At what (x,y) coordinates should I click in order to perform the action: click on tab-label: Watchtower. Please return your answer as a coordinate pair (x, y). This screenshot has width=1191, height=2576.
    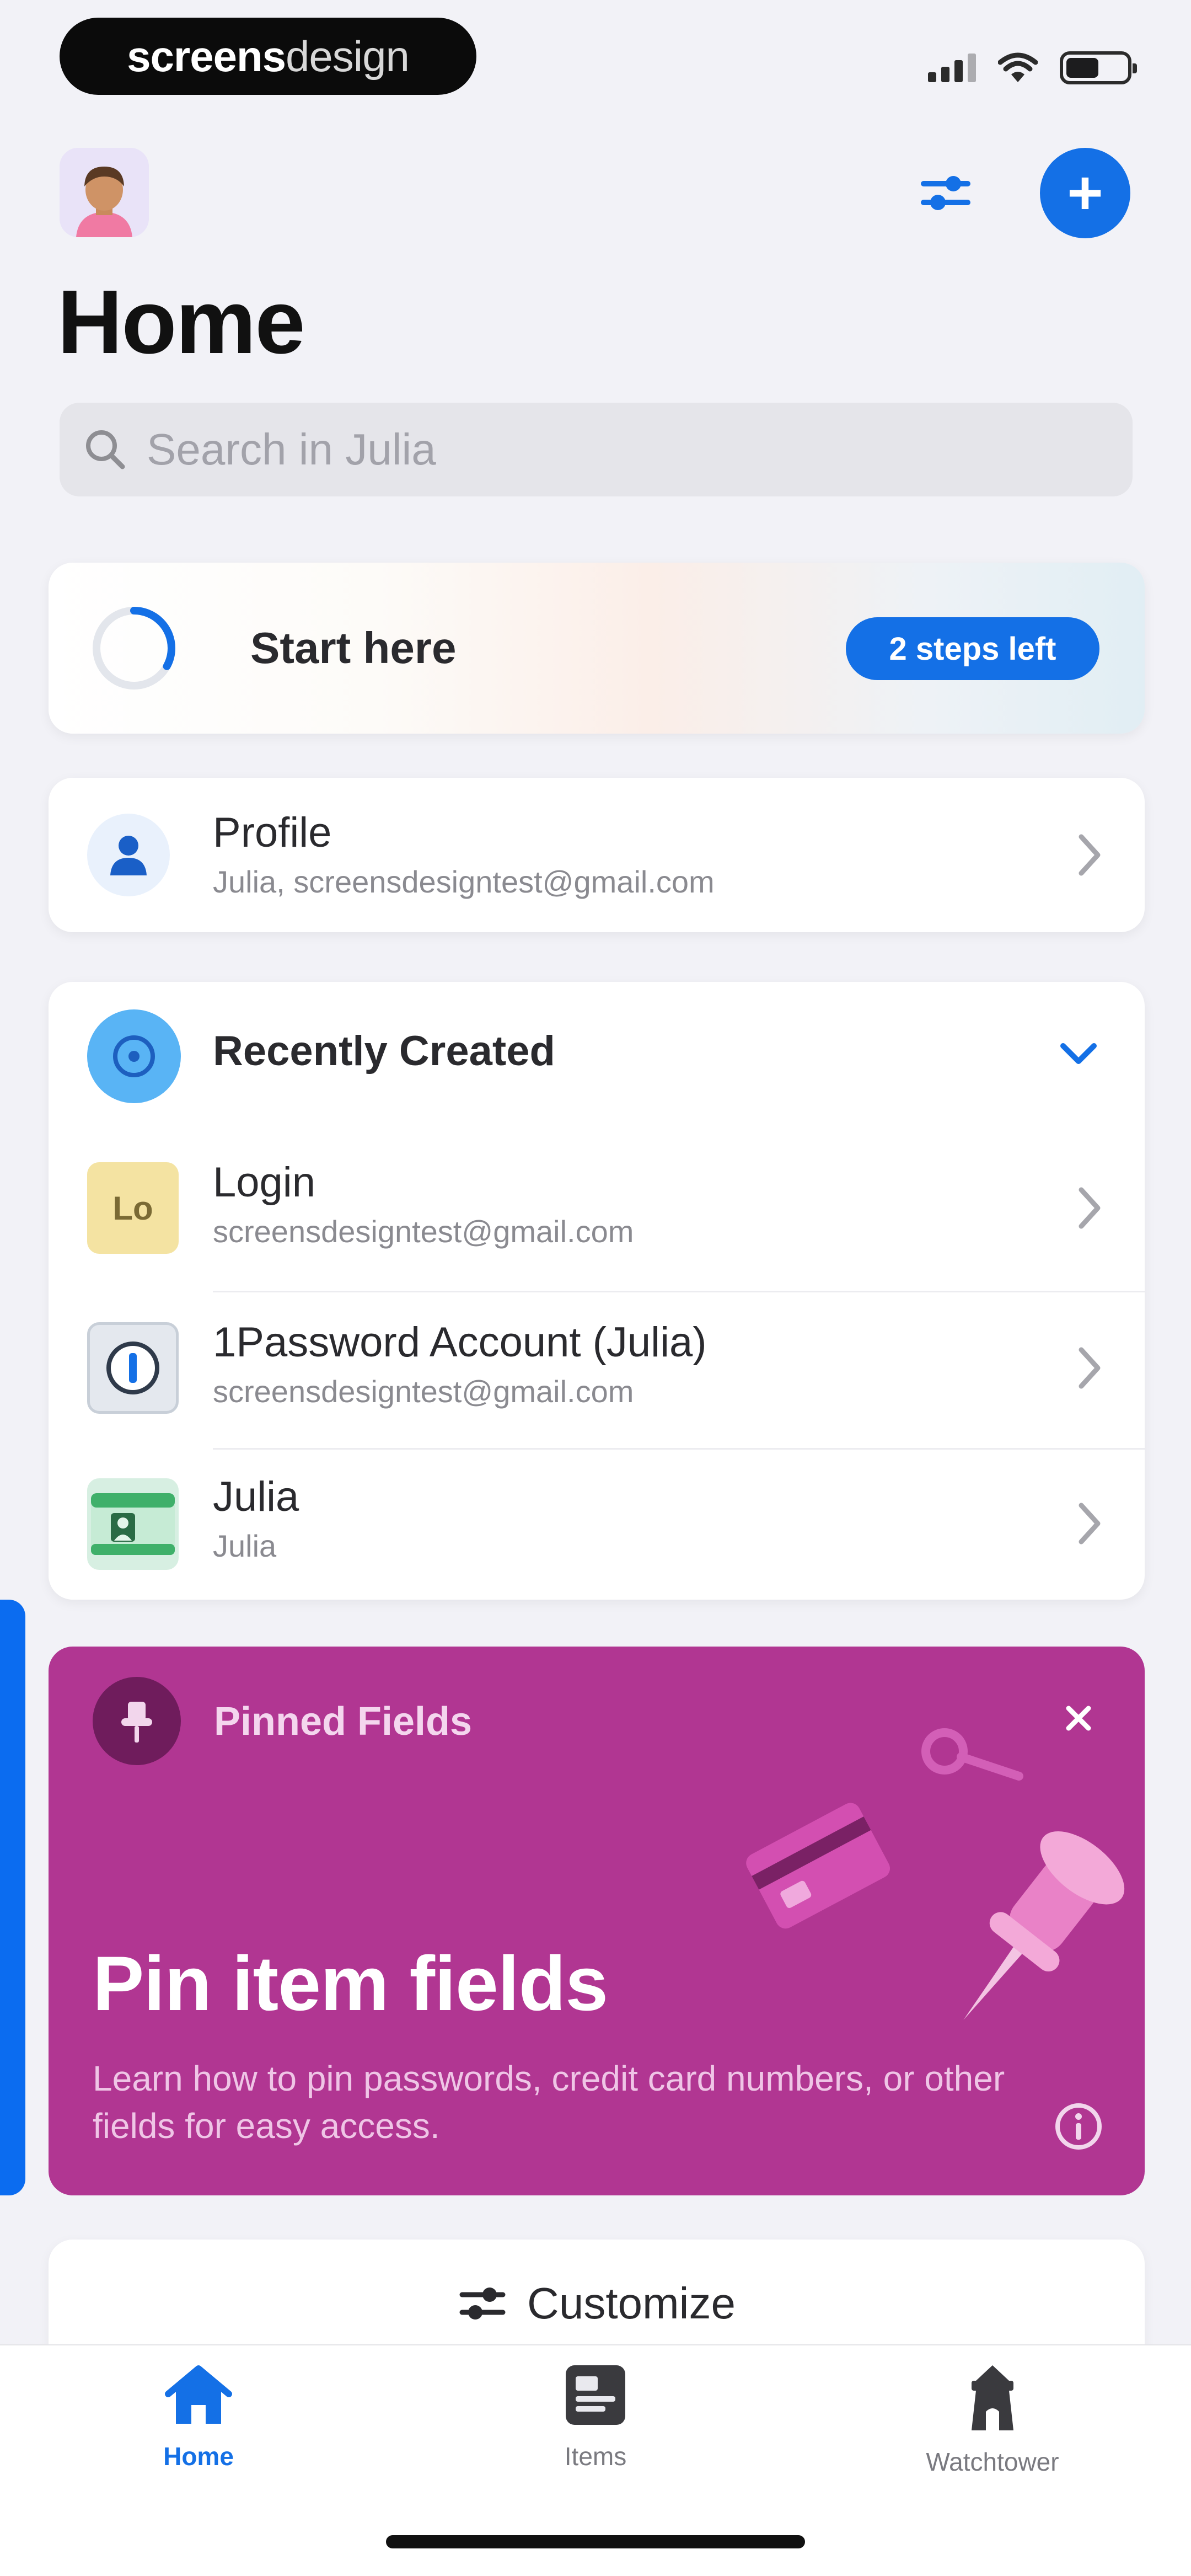
    Looking at the image, I should click on (993, 2461).